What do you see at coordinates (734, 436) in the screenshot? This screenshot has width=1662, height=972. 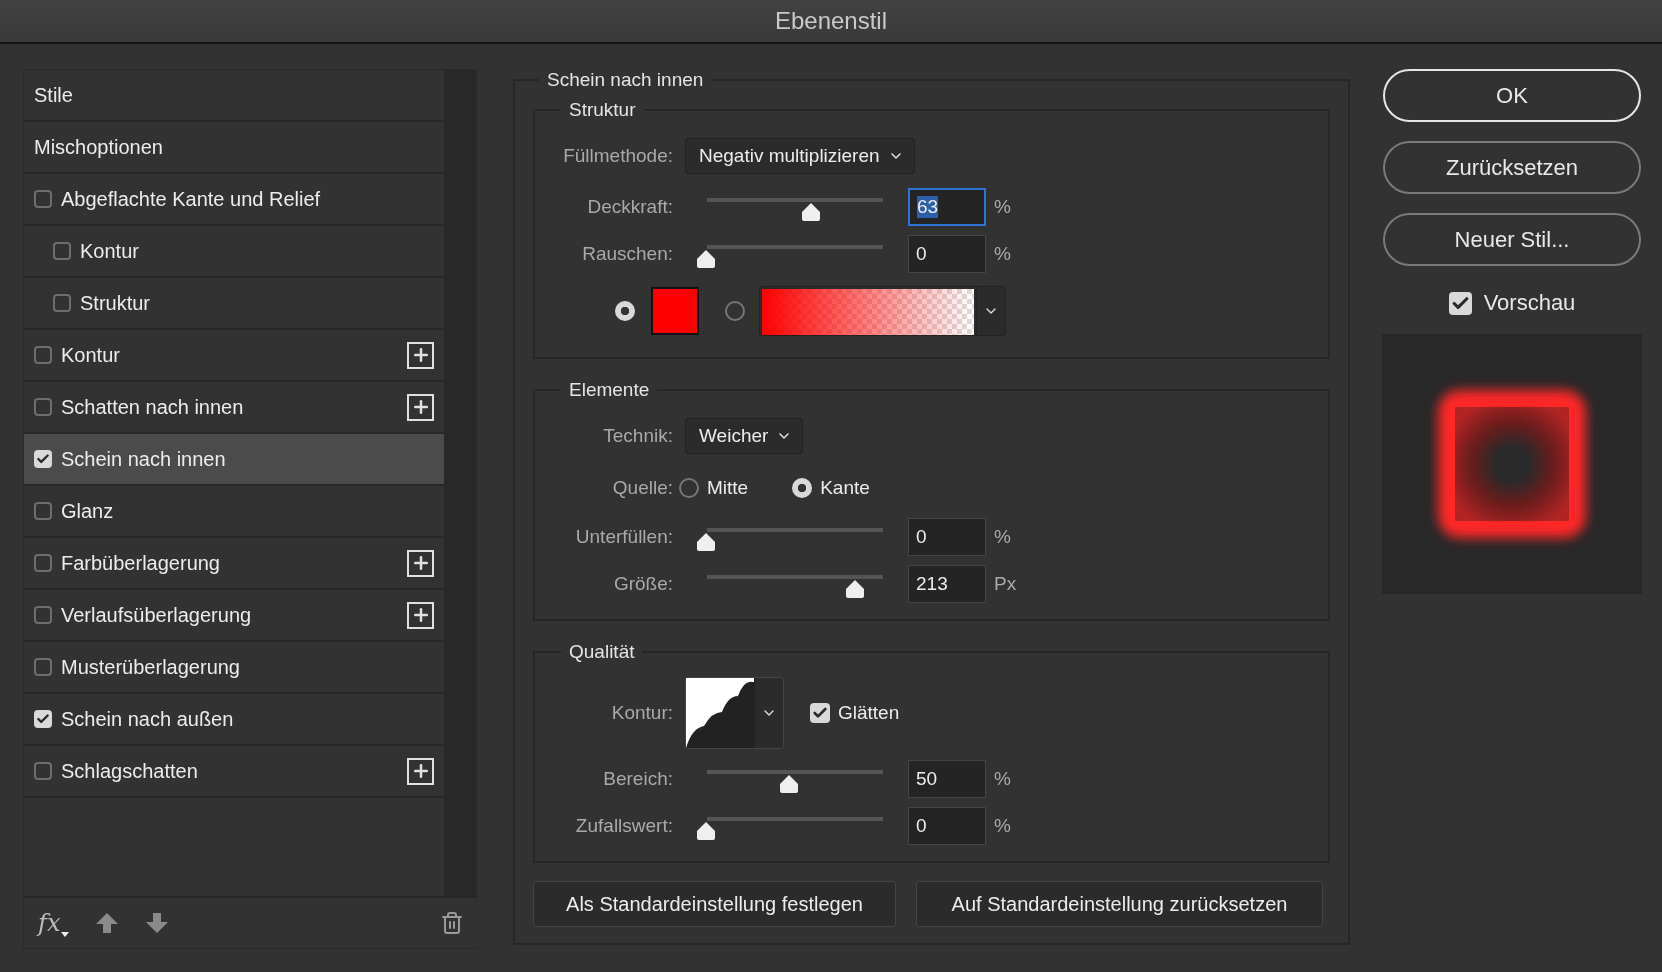 I see `dropdown-value: Weicher` at bounding box center [734, 436].